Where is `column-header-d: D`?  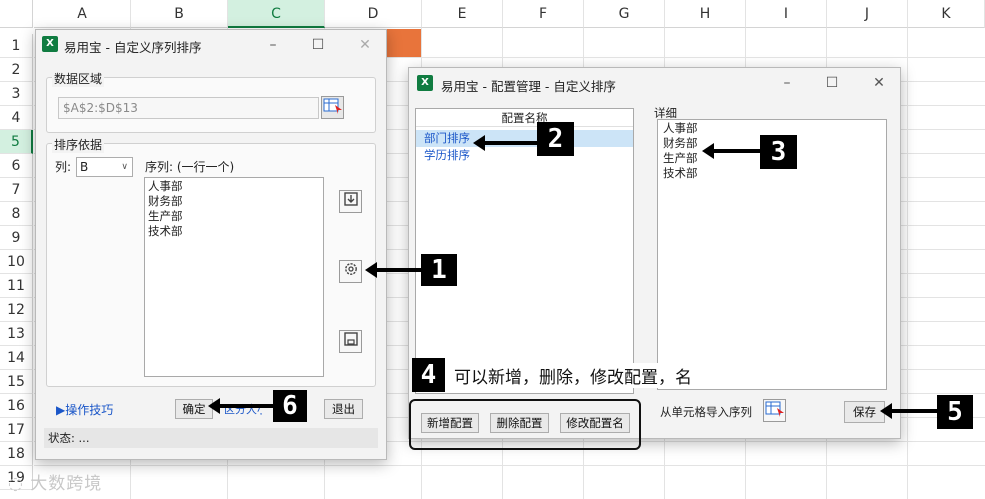 column-header-d: D is located at coordinates (373, 14).